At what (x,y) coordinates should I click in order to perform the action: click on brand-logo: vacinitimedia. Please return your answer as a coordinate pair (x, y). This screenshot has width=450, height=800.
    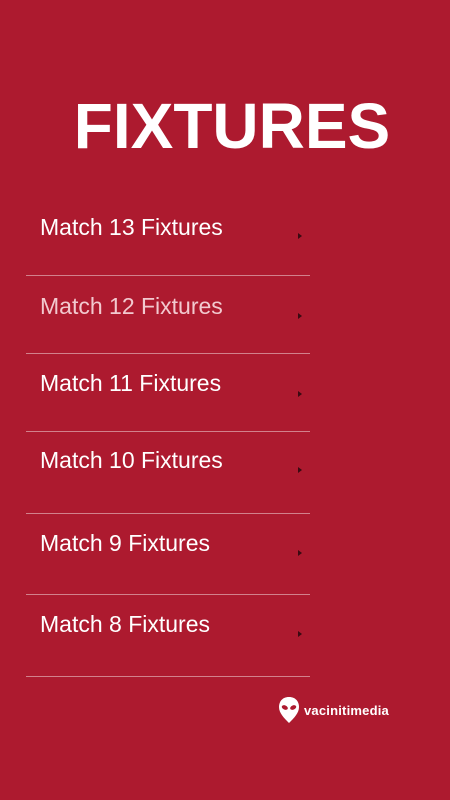
    Looking at the image, I should click on (333, 710).